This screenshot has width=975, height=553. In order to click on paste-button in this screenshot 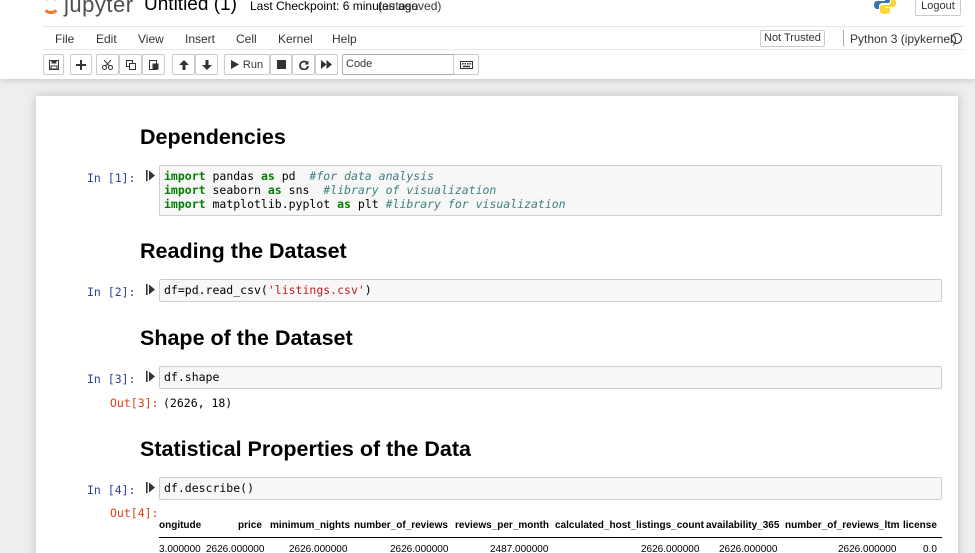, I will do `click(153, 64)`.